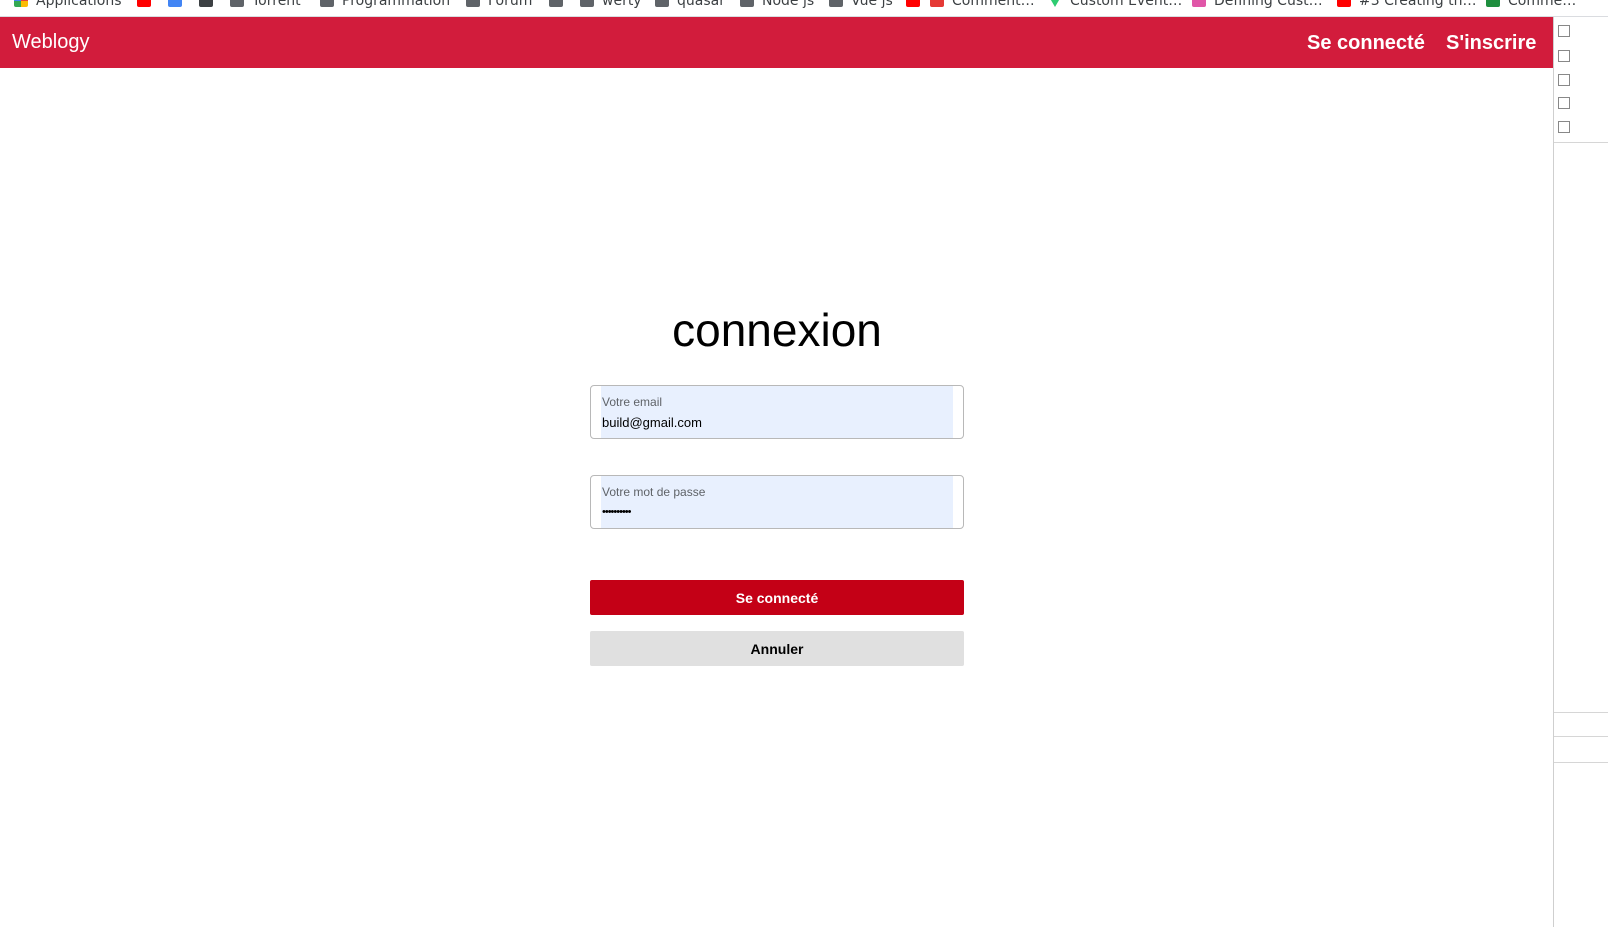  I want to click on bookmark-torrent: Torrent, so click(265, 5).